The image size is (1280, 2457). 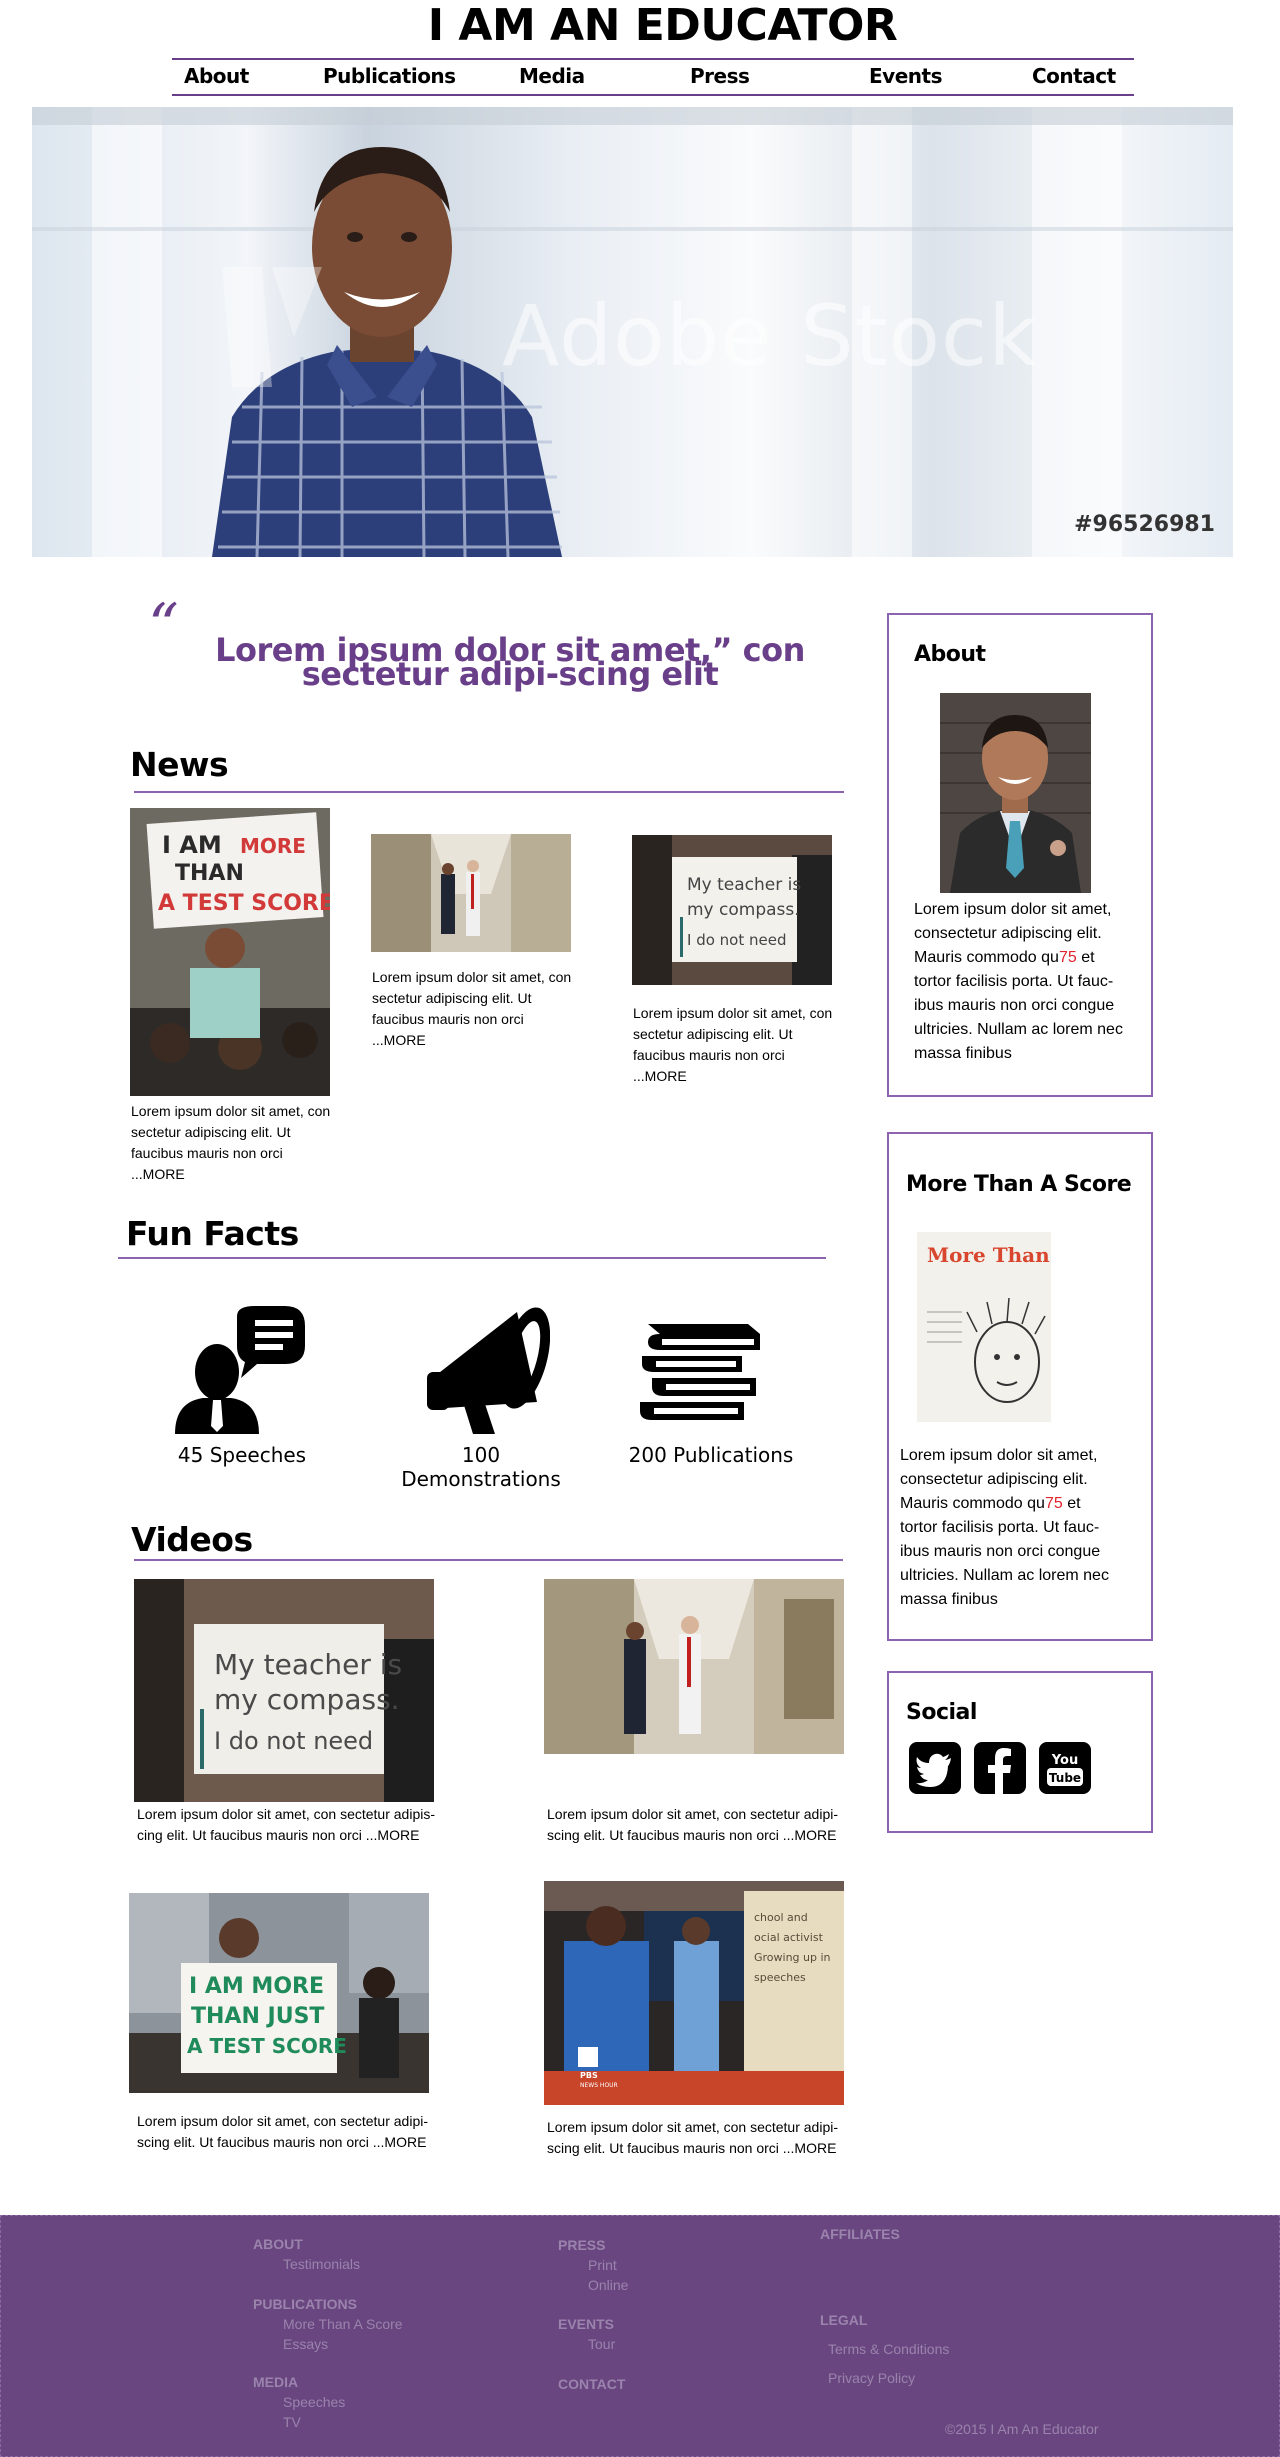 What do you see at coordinates (305, 2344) in the screenshot?
I see `footer-essays: Essays` at bounding box center [305, 2344].